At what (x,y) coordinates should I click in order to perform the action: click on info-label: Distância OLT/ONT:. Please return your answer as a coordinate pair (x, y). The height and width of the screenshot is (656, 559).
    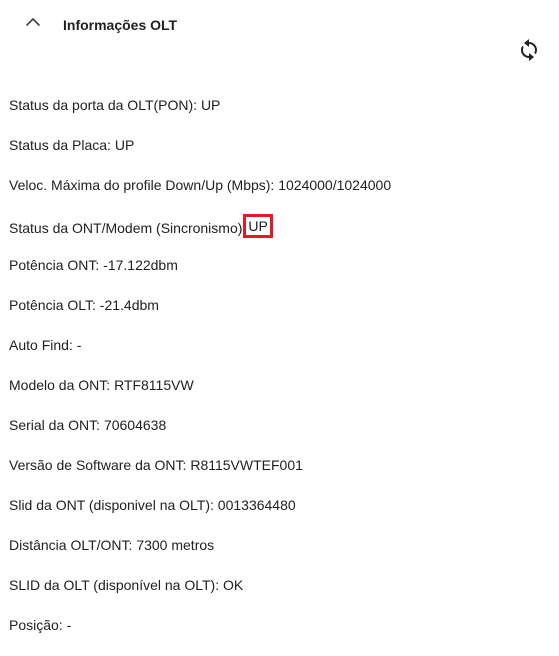
    Looking at the image, I should click on (73, 545).